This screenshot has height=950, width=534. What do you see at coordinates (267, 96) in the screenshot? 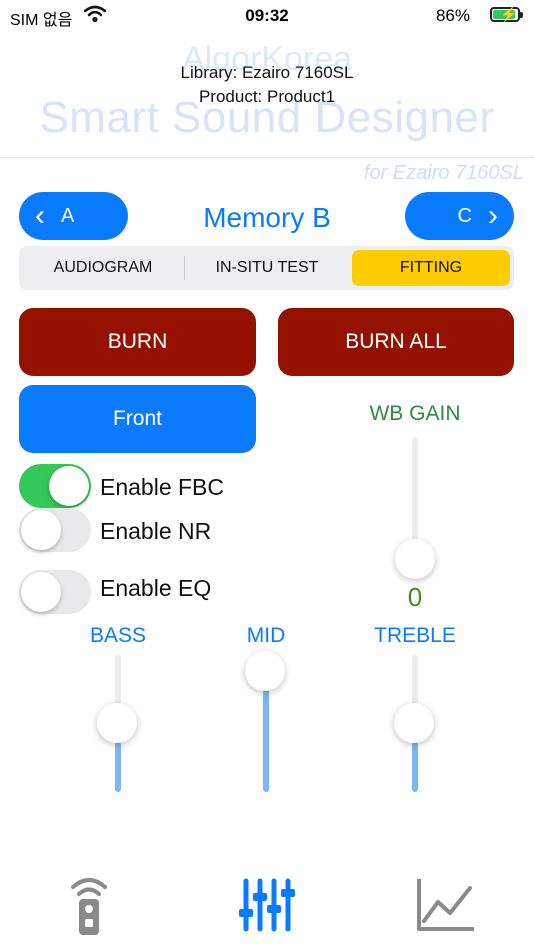
I see `product-label: Product: Product1` at bounding box center [267, 96].